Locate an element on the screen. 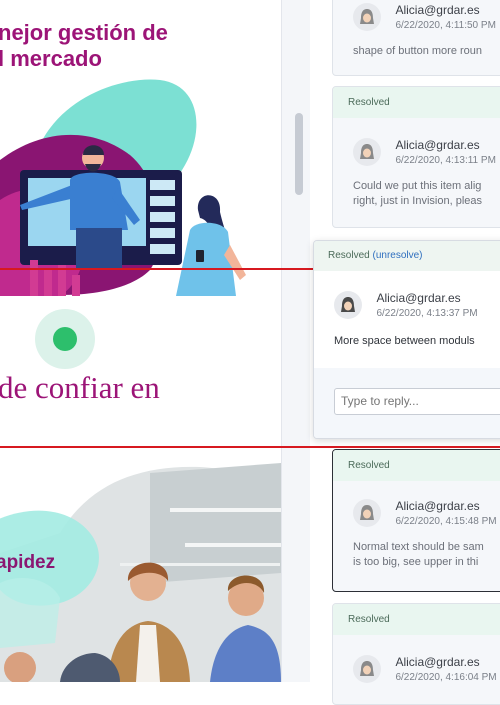 The height and width of the screenshot is (705, 500). heading-line-2: l mercado is located at coordinates (51, 58).